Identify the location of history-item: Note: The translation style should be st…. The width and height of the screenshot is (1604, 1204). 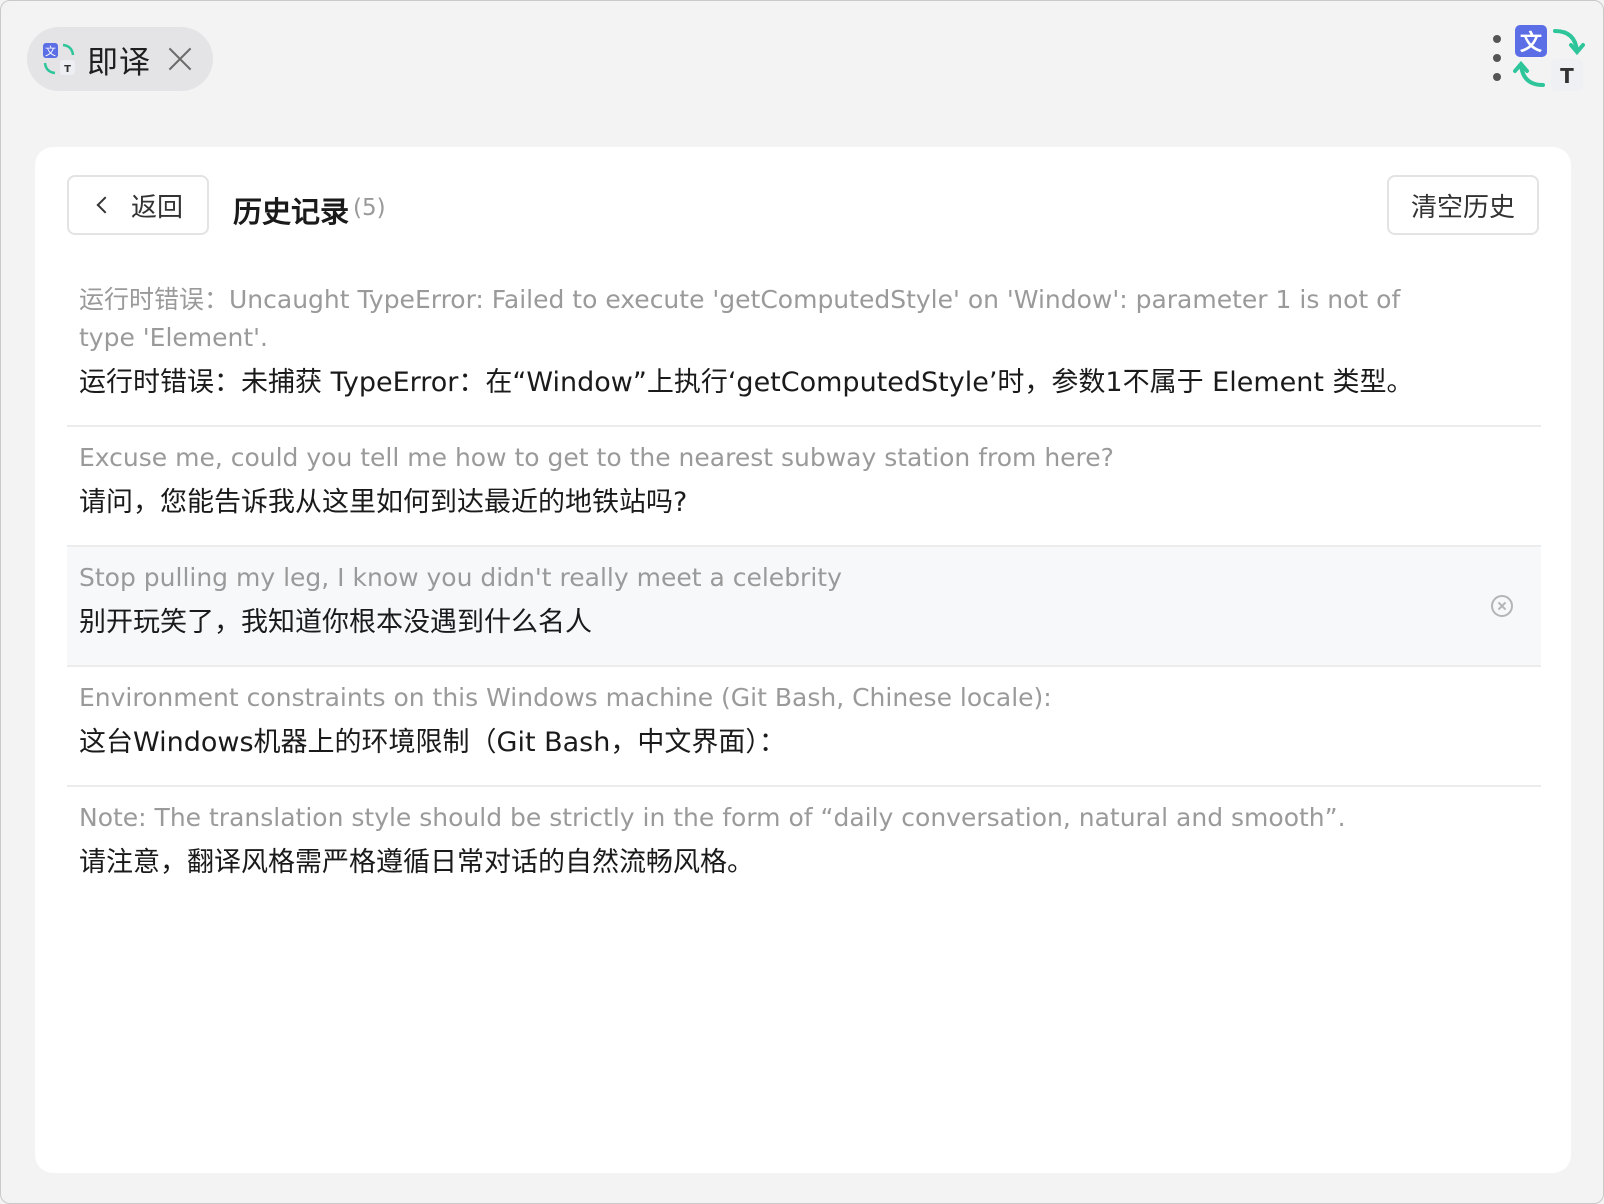
(804, 846).